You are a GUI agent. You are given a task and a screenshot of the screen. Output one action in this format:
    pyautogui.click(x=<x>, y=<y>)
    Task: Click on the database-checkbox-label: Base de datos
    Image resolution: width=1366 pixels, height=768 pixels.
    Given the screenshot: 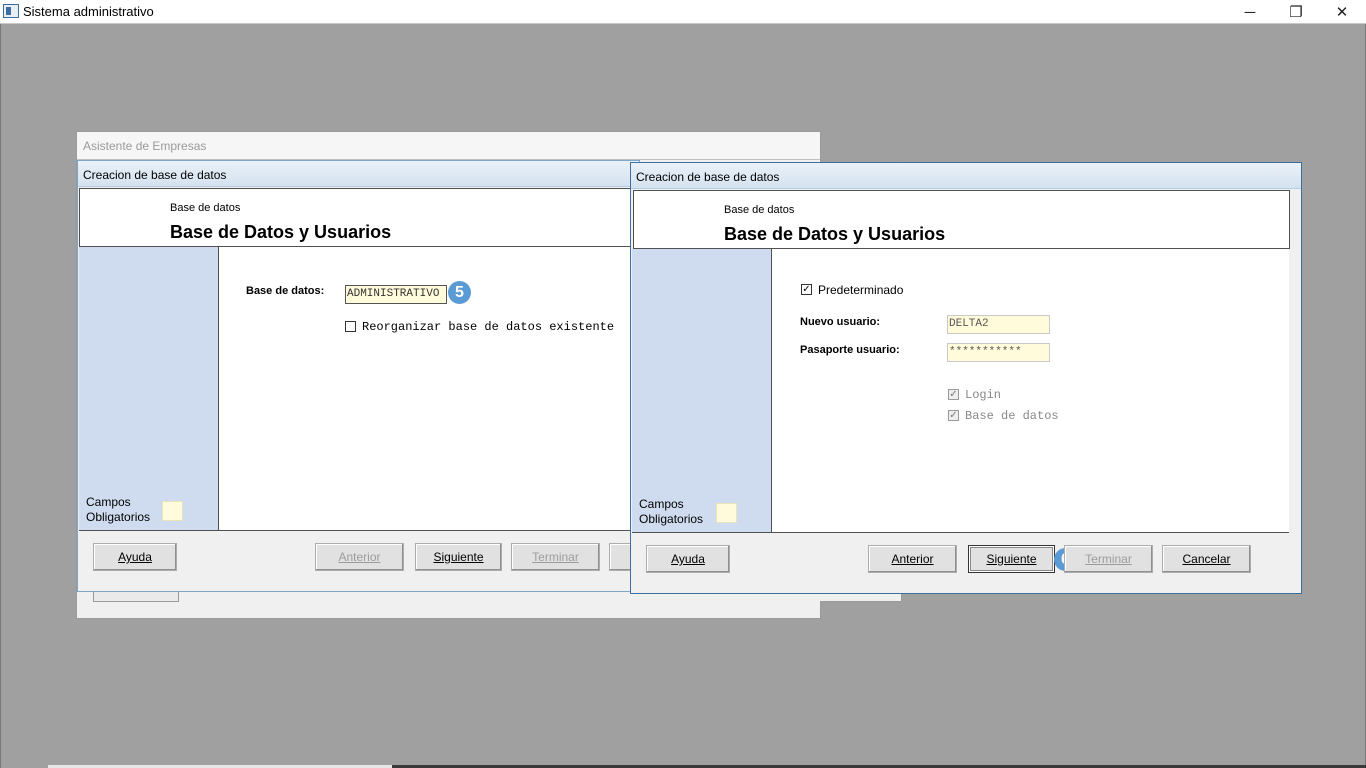 What is the action you would take?
    pyautogui.click(x=1012, y=416)
    